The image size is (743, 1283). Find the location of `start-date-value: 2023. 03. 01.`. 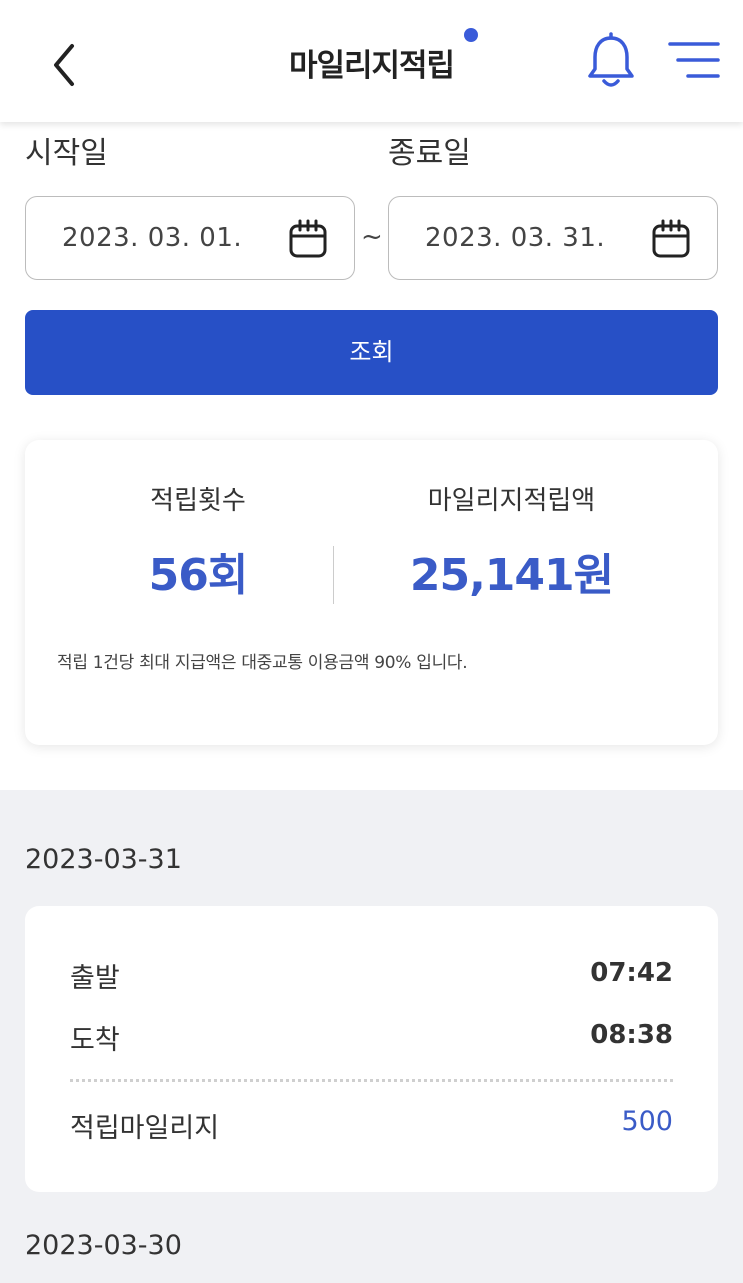

start-date-value: 2023. 03. 01. is located at coordinates (152, 238).